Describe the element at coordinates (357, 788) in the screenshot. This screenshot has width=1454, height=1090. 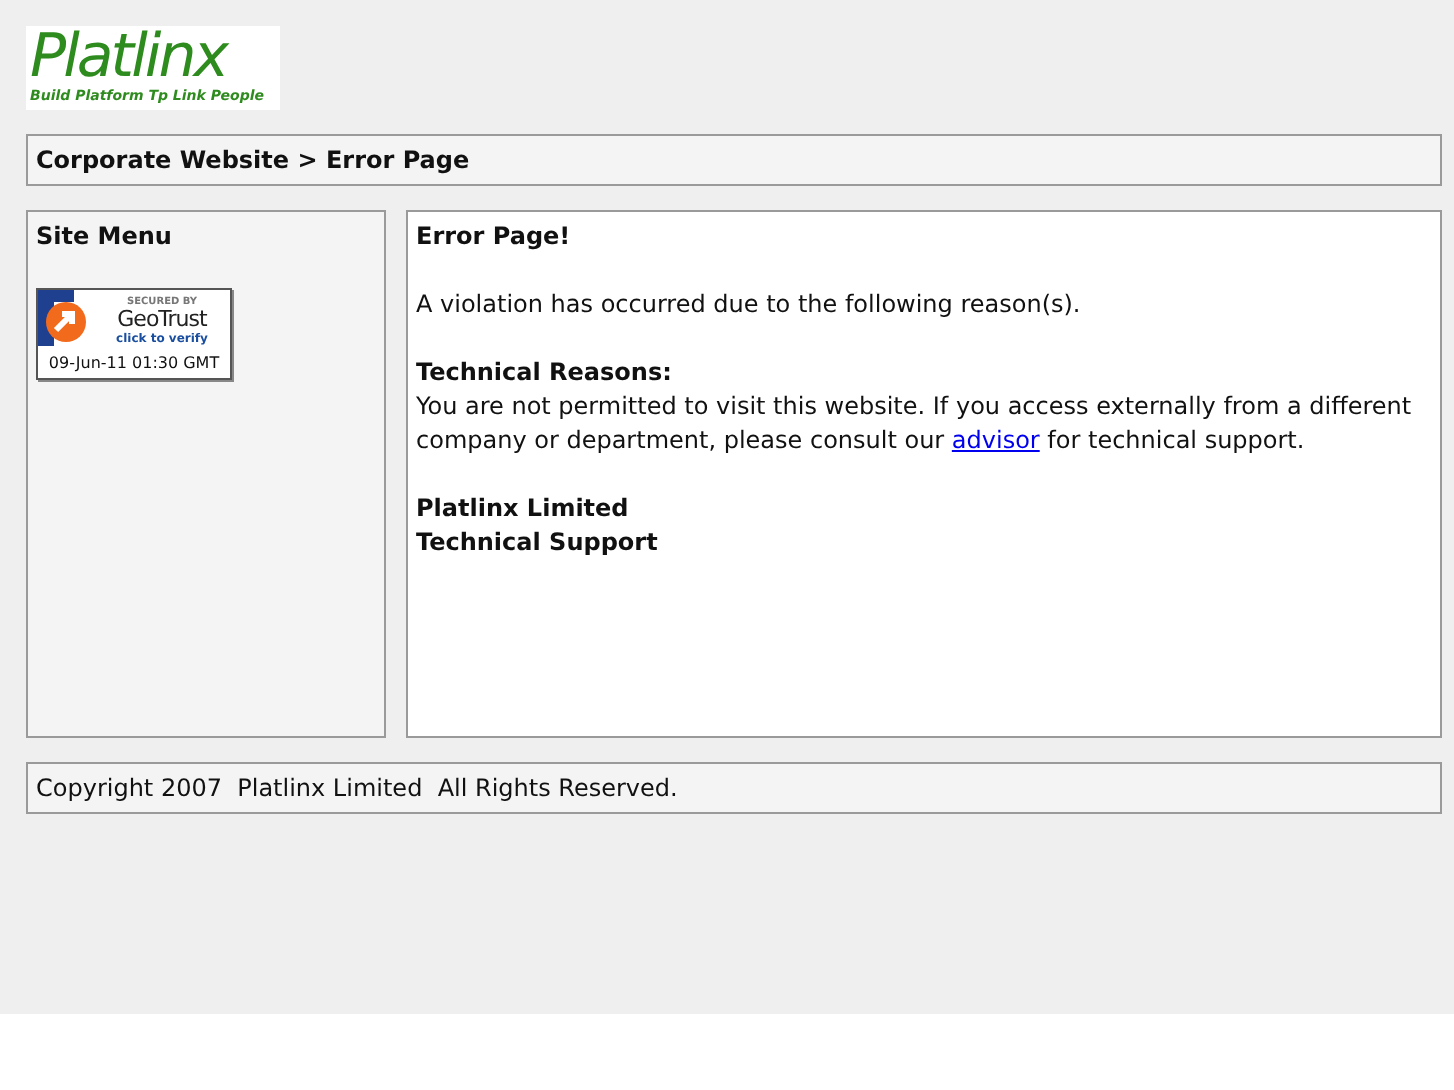
I see `copyright-text: Copyright 2007 Platlinx Limited All Rights Reserved.` at that location.